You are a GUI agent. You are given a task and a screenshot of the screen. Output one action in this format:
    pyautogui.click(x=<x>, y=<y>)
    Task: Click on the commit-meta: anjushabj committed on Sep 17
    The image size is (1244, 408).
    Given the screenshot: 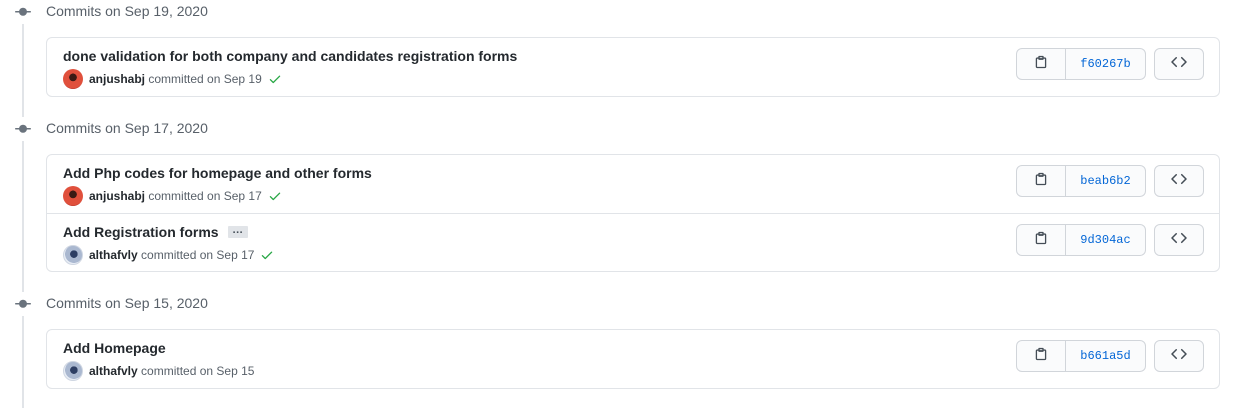 What is the action you would take?
    pyautogui.click(x=172, y=196)
    